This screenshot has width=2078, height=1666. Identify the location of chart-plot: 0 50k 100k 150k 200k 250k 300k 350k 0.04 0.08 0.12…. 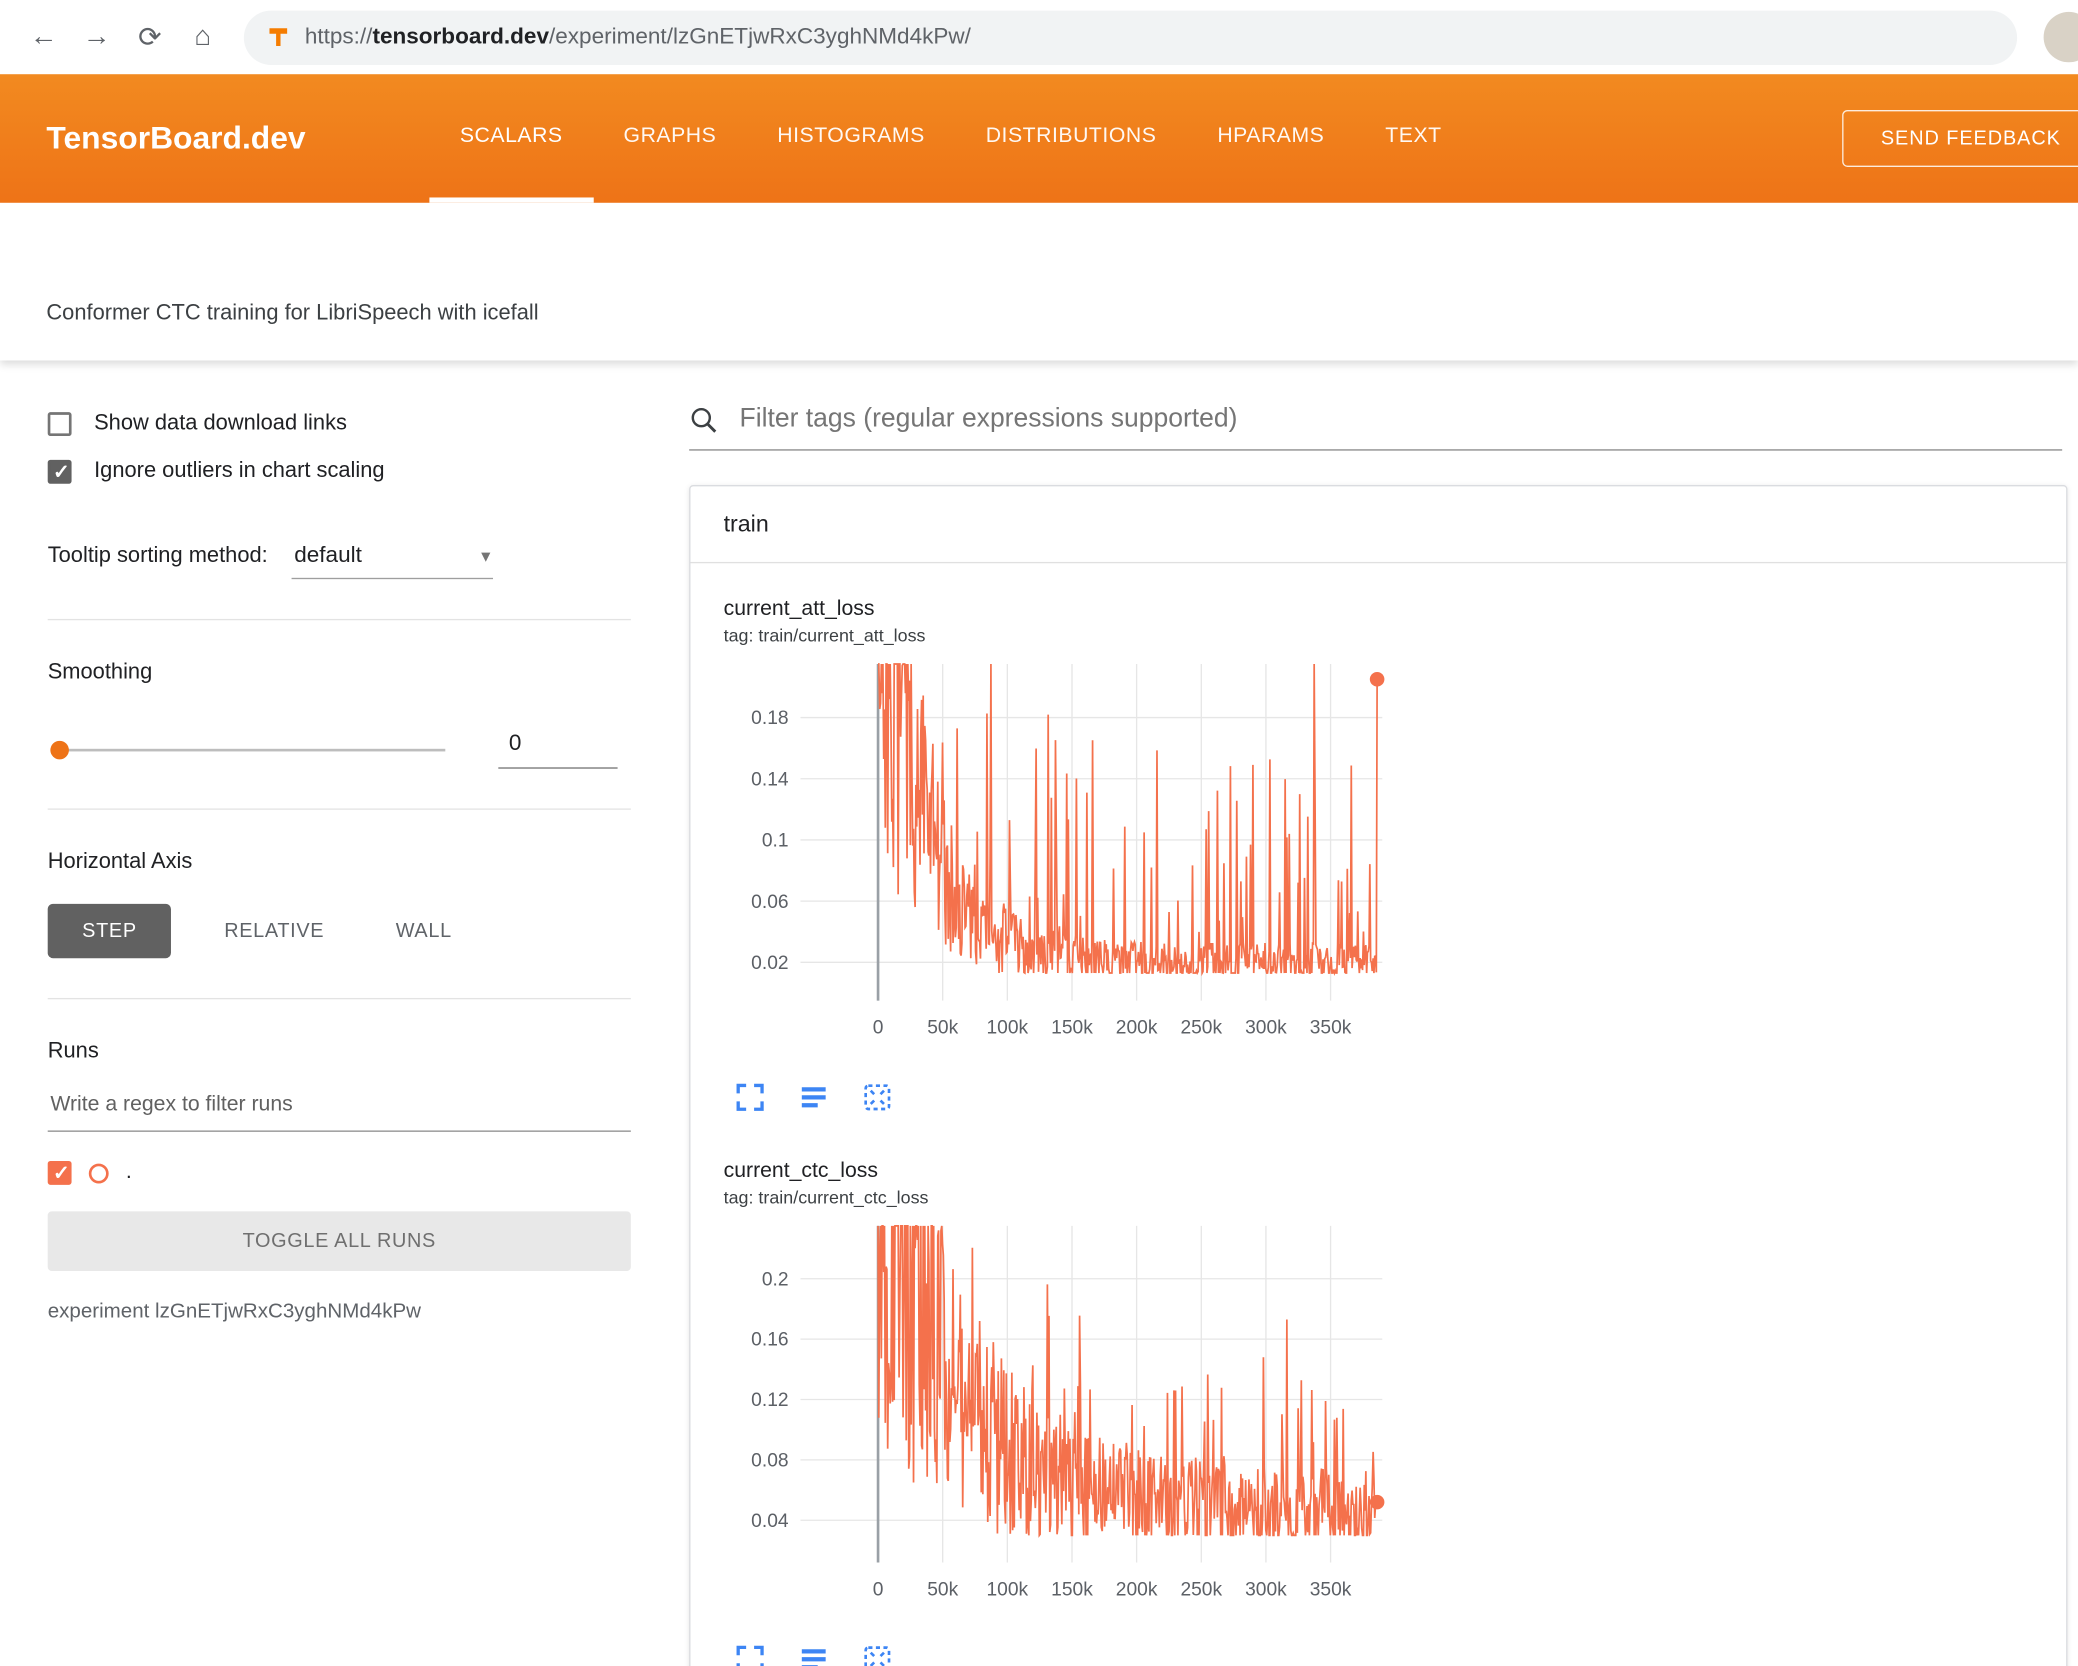
(1058, 1421).